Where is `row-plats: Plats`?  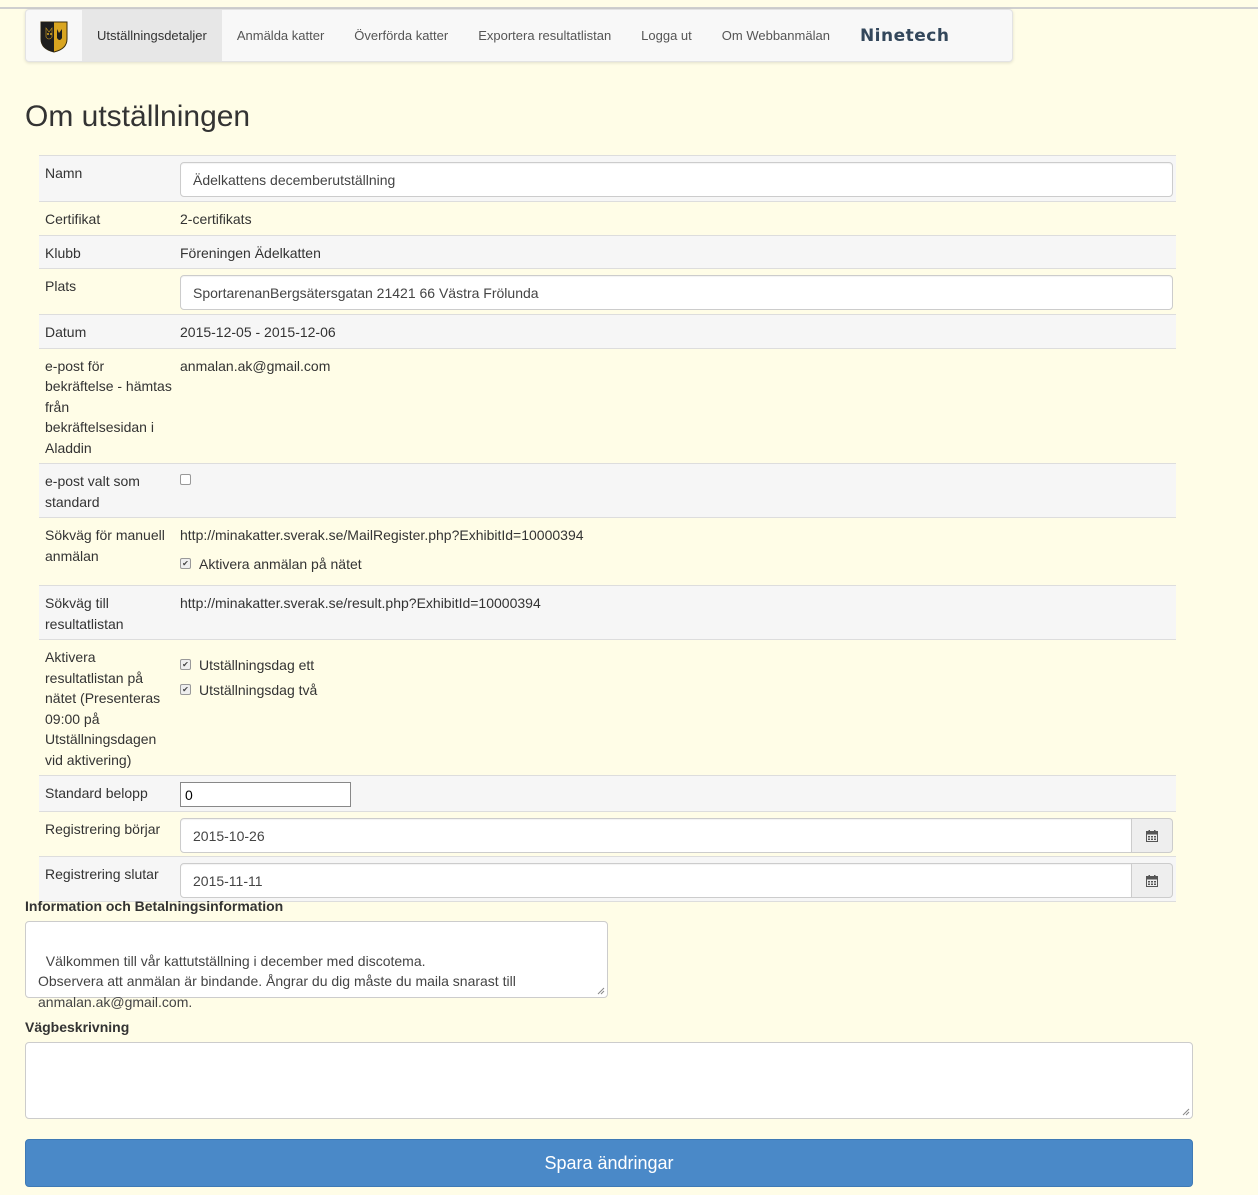 row-plats: Plats is located at coordinates (607, 291).